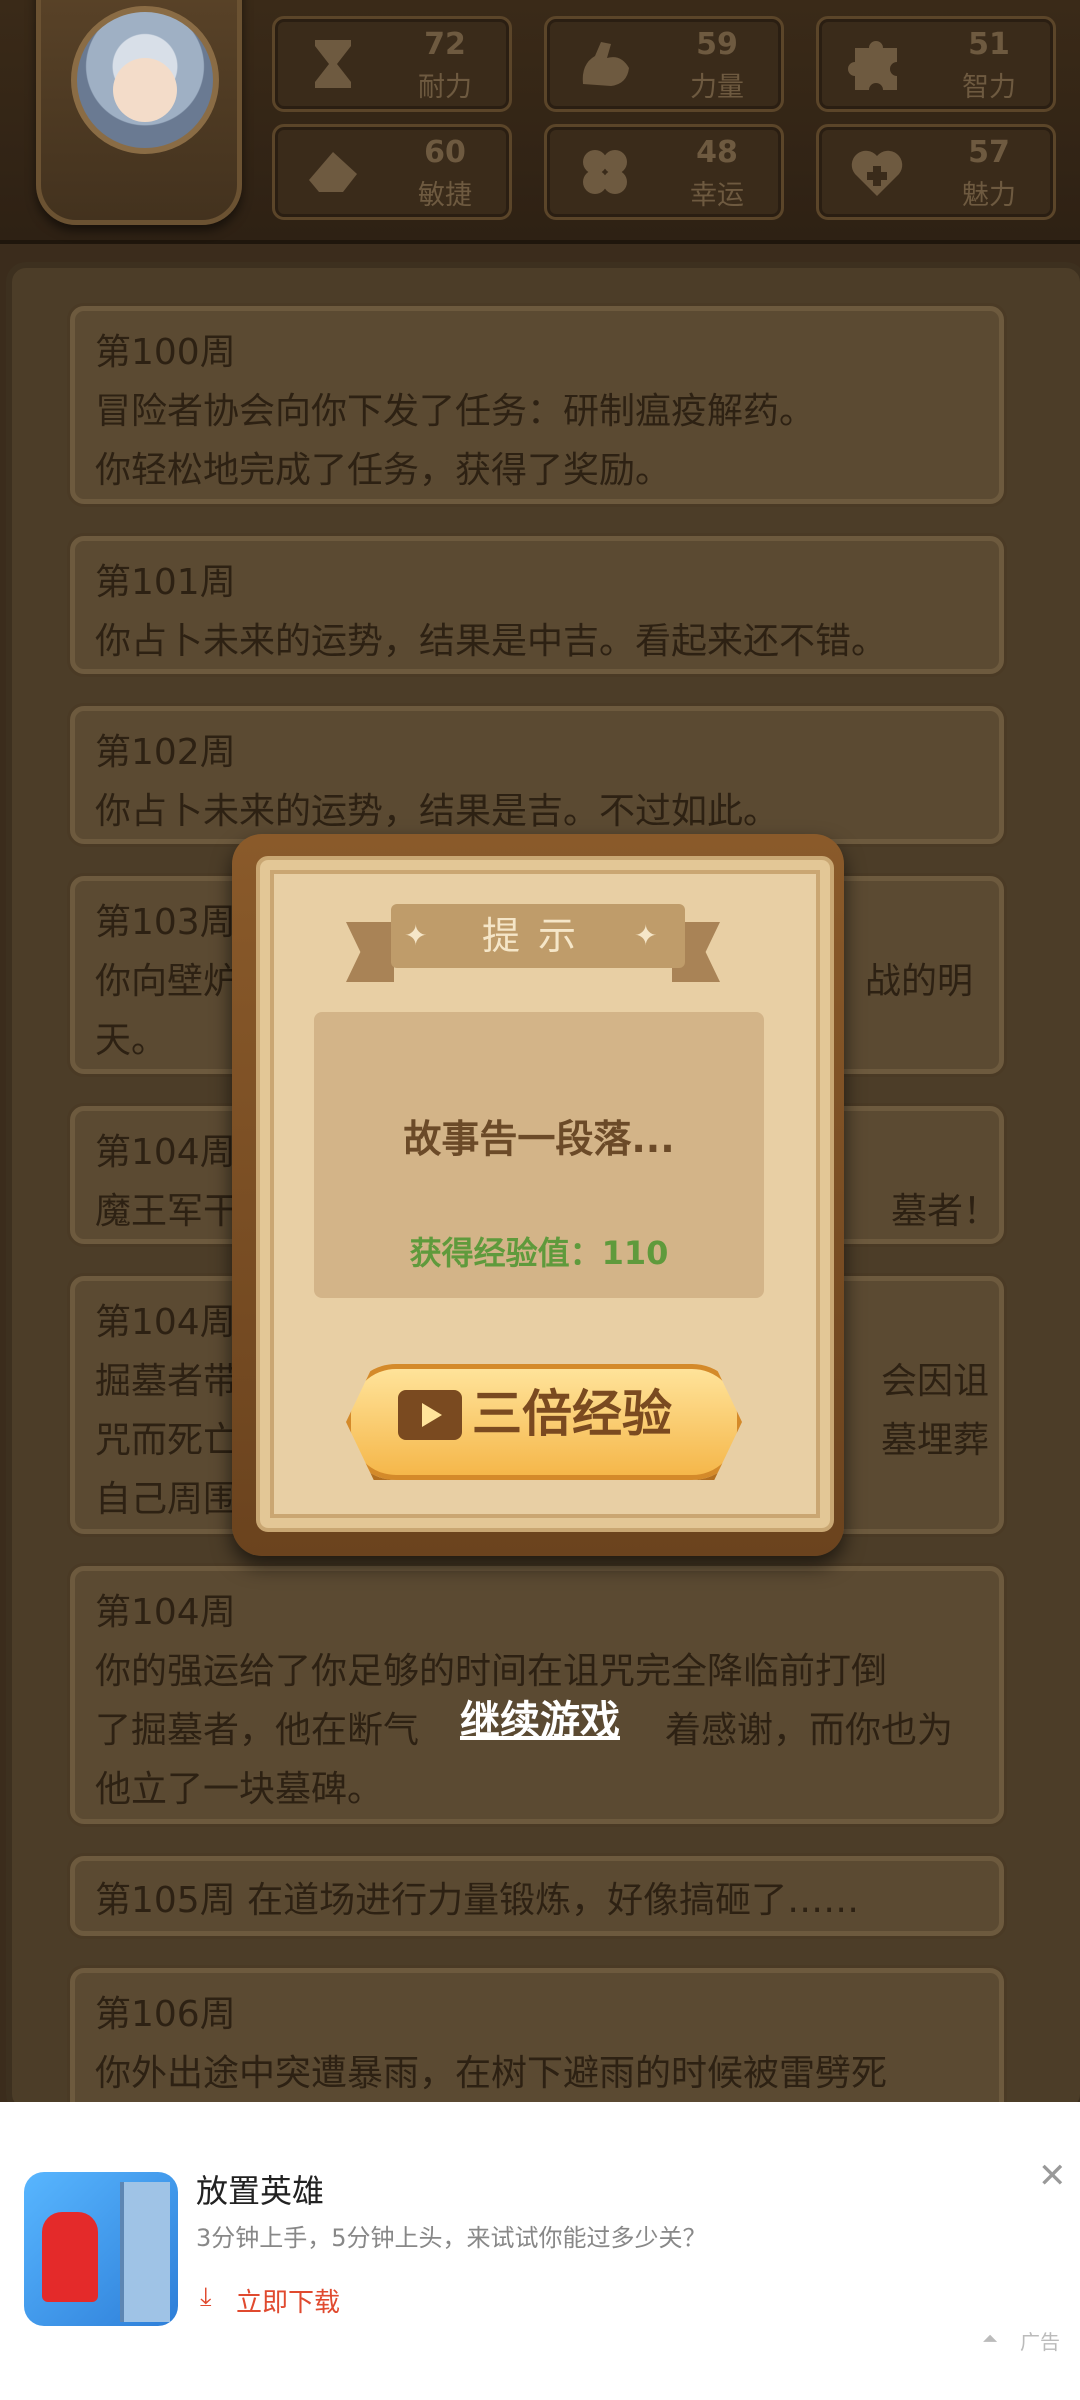 The width and height of the screenshot is (1080, 2400). What do you see at coordinates (445, 87) in the screenshot?
I see `stat-label: 耐力` at bounding box center [445, 87].